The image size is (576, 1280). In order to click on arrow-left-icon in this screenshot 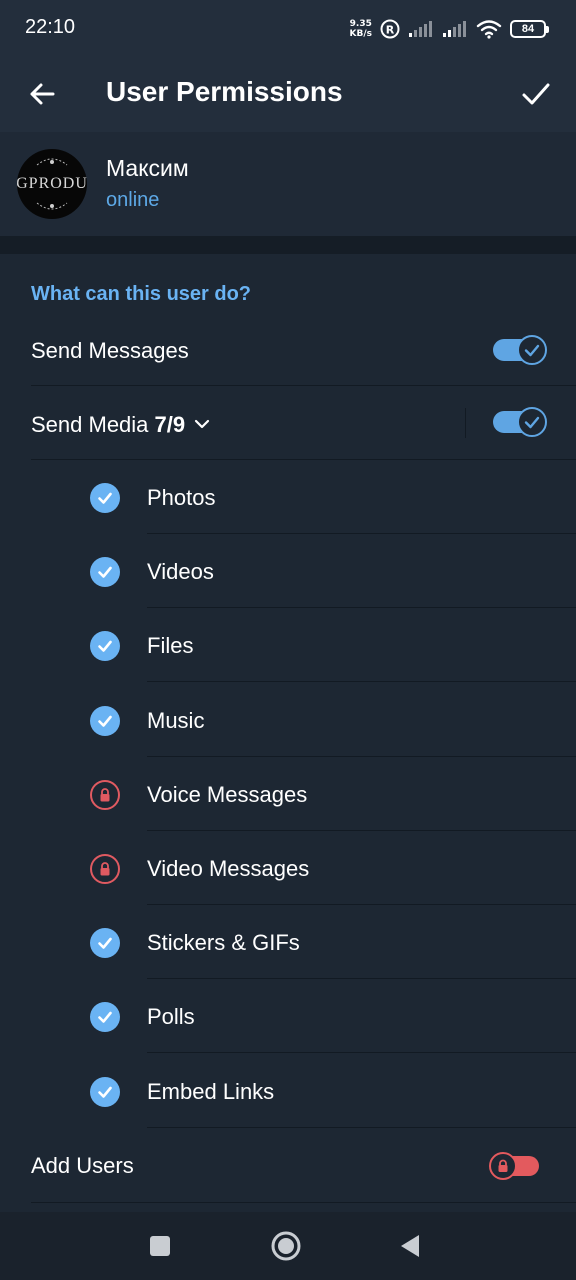, I will do `click(42, 94)`.